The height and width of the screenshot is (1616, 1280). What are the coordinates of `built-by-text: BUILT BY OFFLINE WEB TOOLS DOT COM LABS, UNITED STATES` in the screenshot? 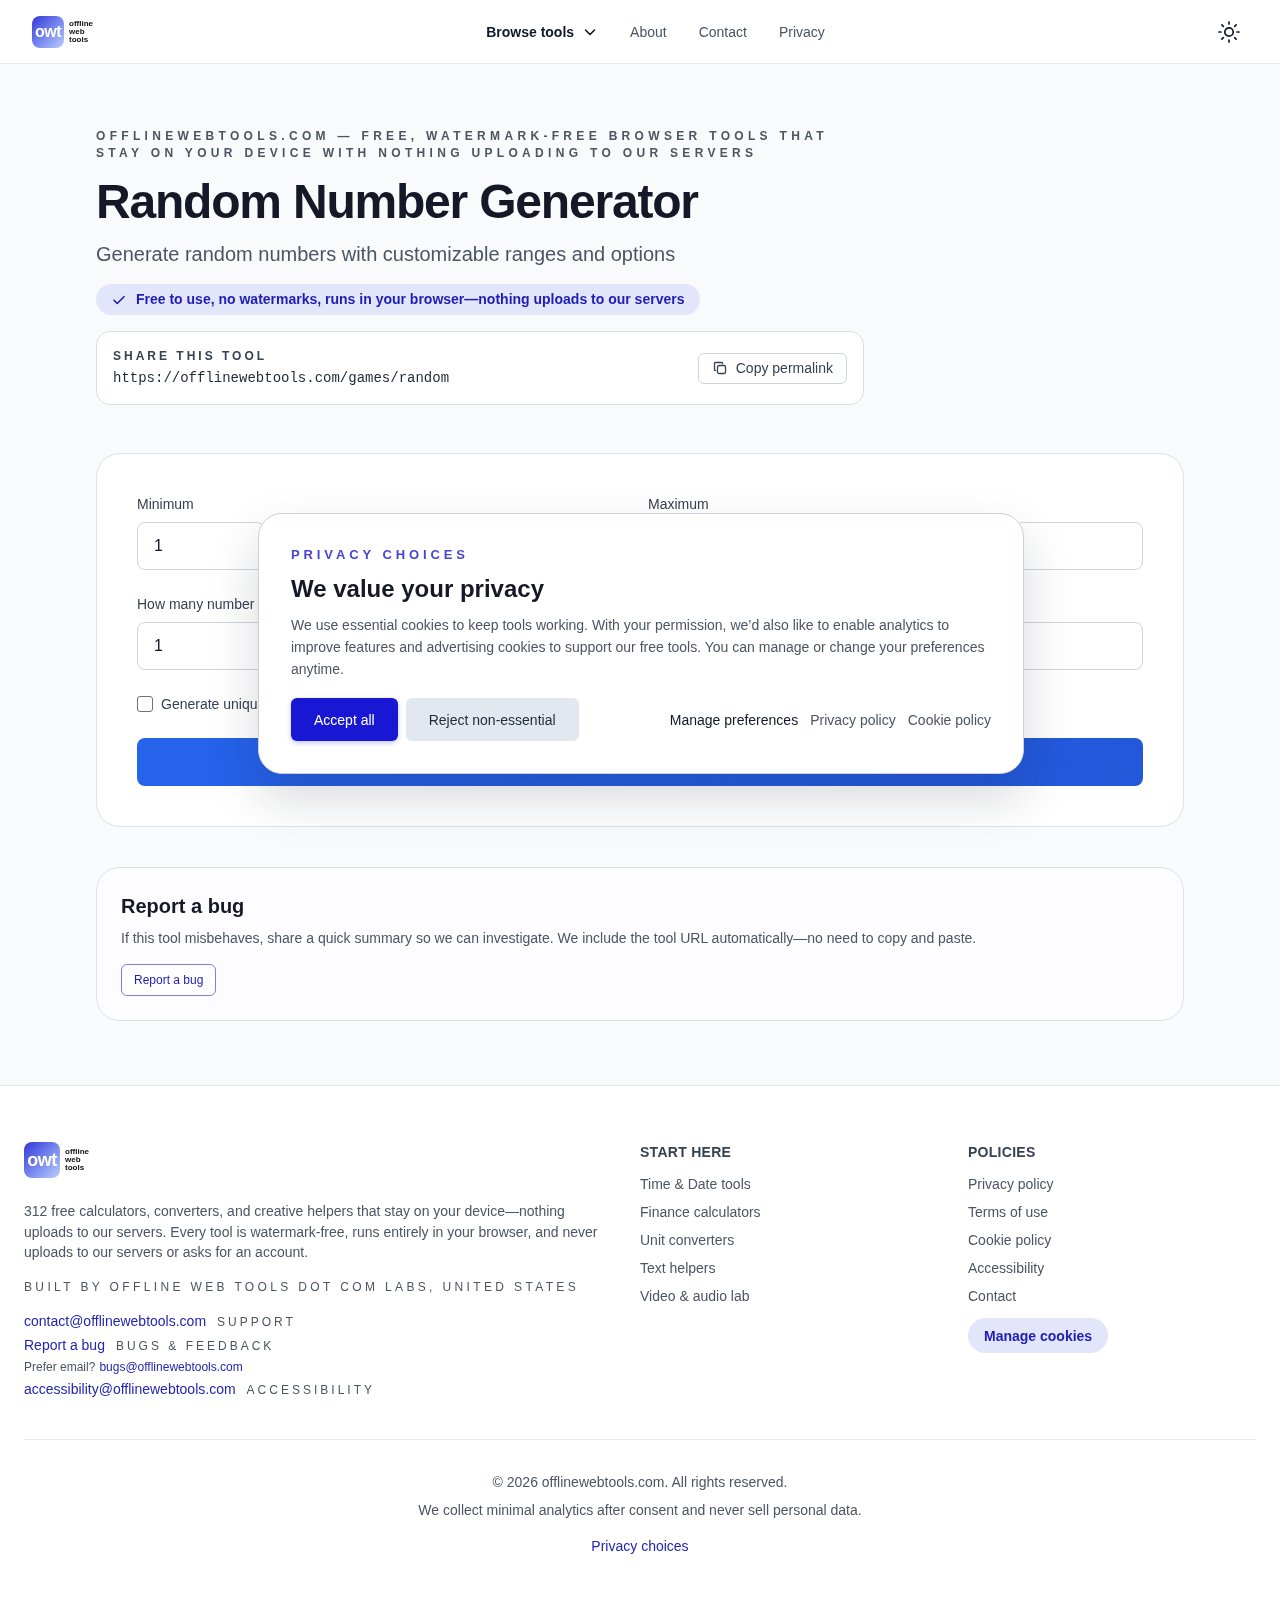 It's located at (302, 1286).